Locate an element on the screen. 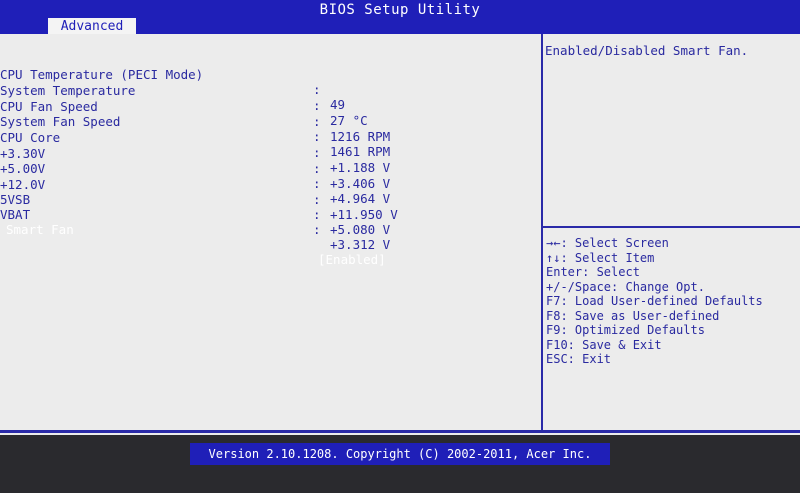 The image size is (800, 493). setting-vbat: VBAT : +3.312 V is located at coordinates (195, 222).